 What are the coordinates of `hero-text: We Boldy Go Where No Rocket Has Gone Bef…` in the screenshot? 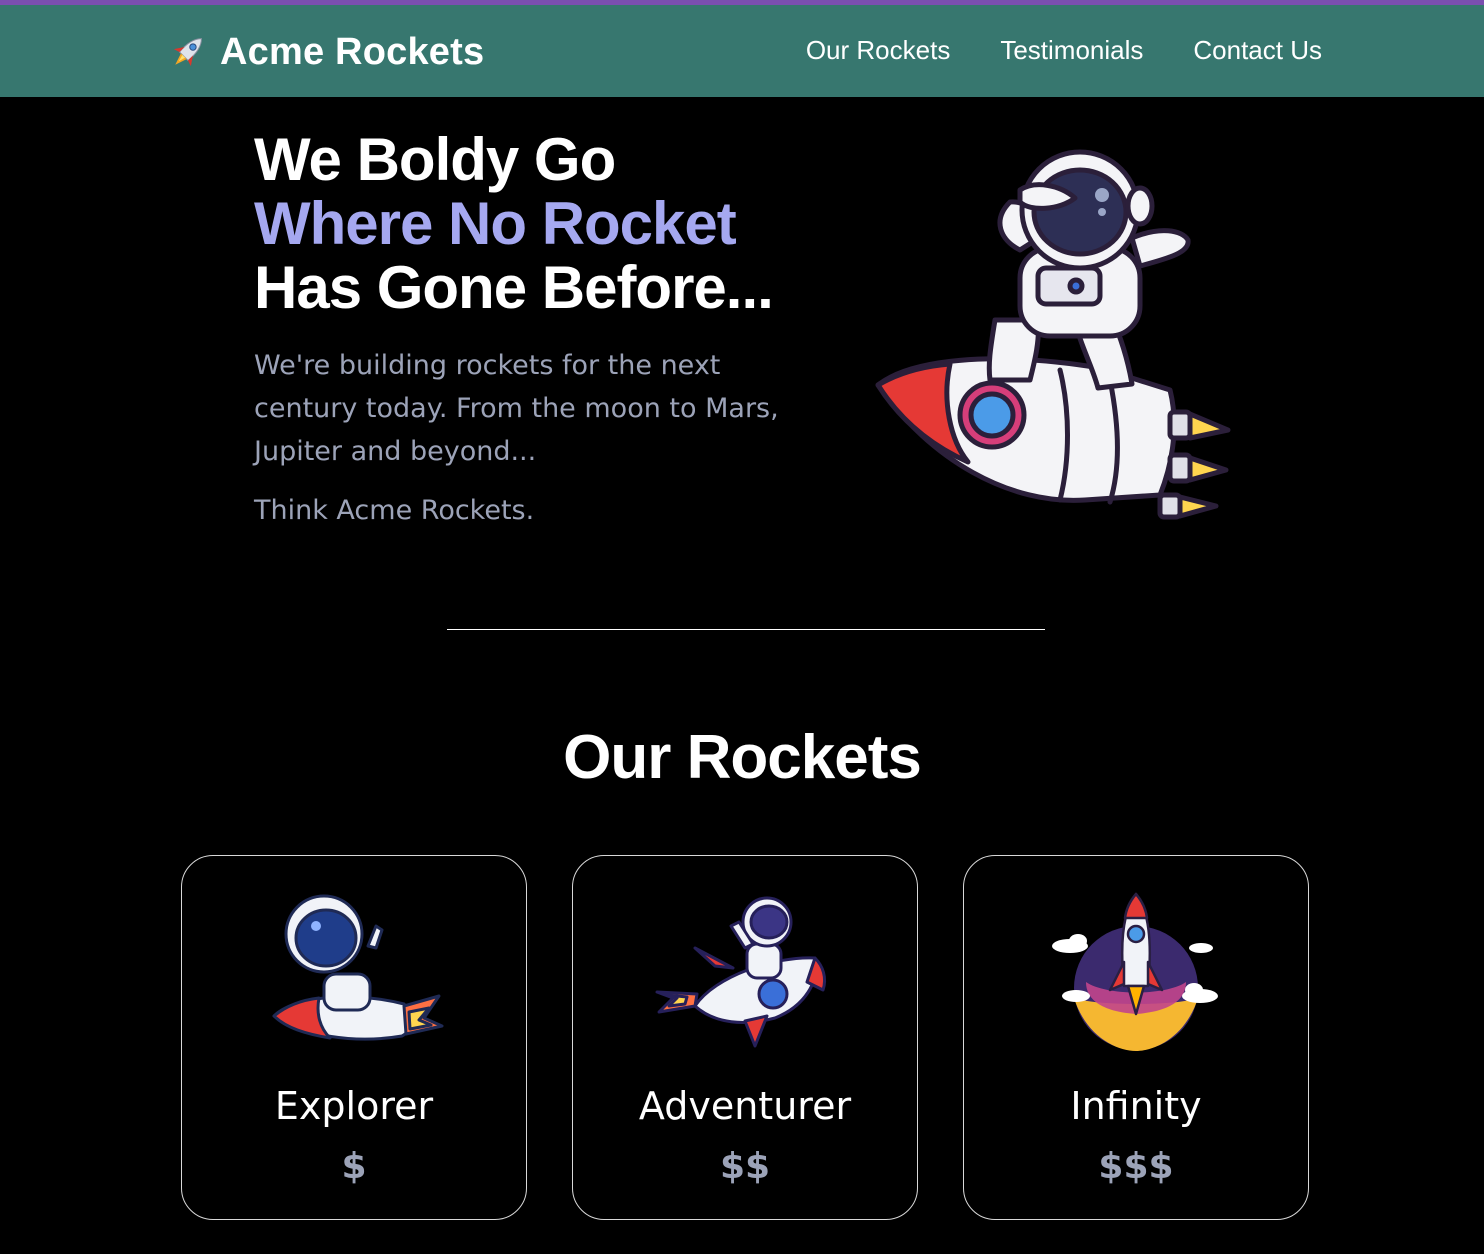 It's located at (534, 327).